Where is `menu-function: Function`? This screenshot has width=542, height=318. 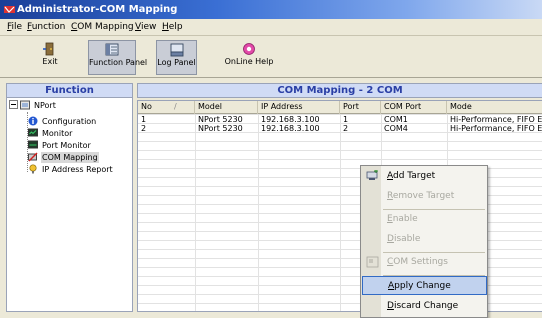
menu-function: Function is located at coordinates (46, 27).